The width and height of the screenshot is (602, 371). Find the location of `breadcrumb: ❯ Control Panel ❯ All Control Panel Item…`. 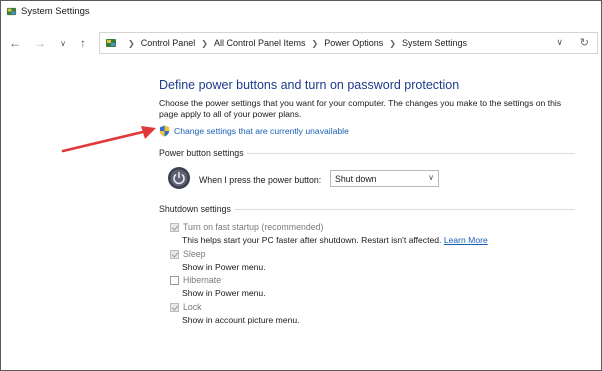

breadcrumb: ❯ Control Panel ❯ All Control Panel Item… is located at coordinates (294, 43).